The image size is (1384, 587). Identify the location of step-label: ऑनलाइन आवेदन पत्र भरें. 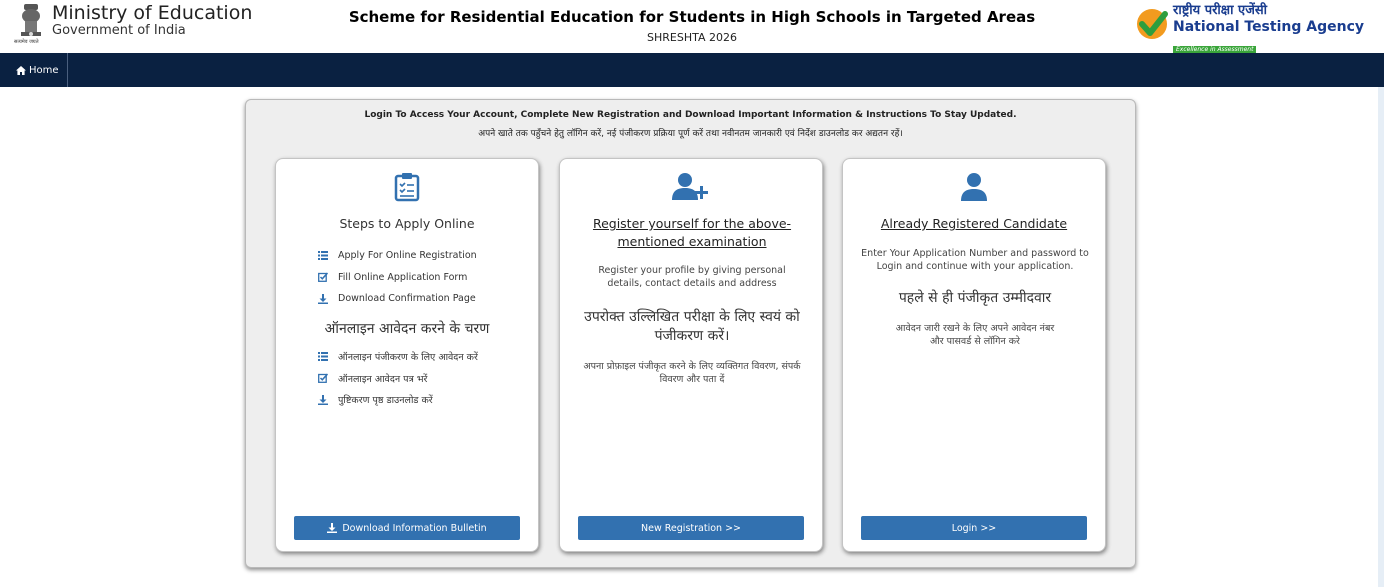
(383, 379).